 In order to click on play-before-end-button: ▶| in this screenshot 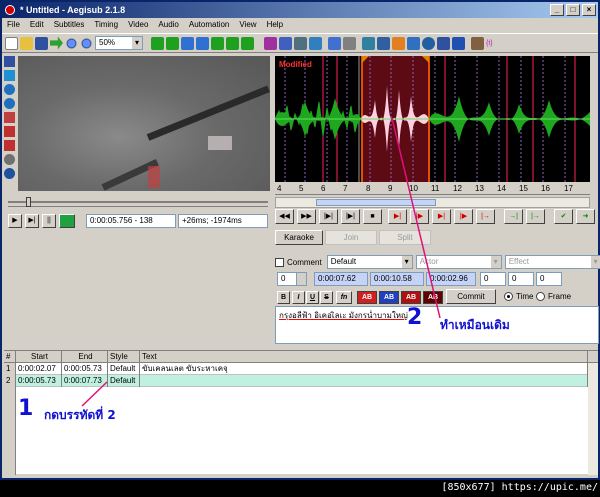, I will do `click(441, 216)`.